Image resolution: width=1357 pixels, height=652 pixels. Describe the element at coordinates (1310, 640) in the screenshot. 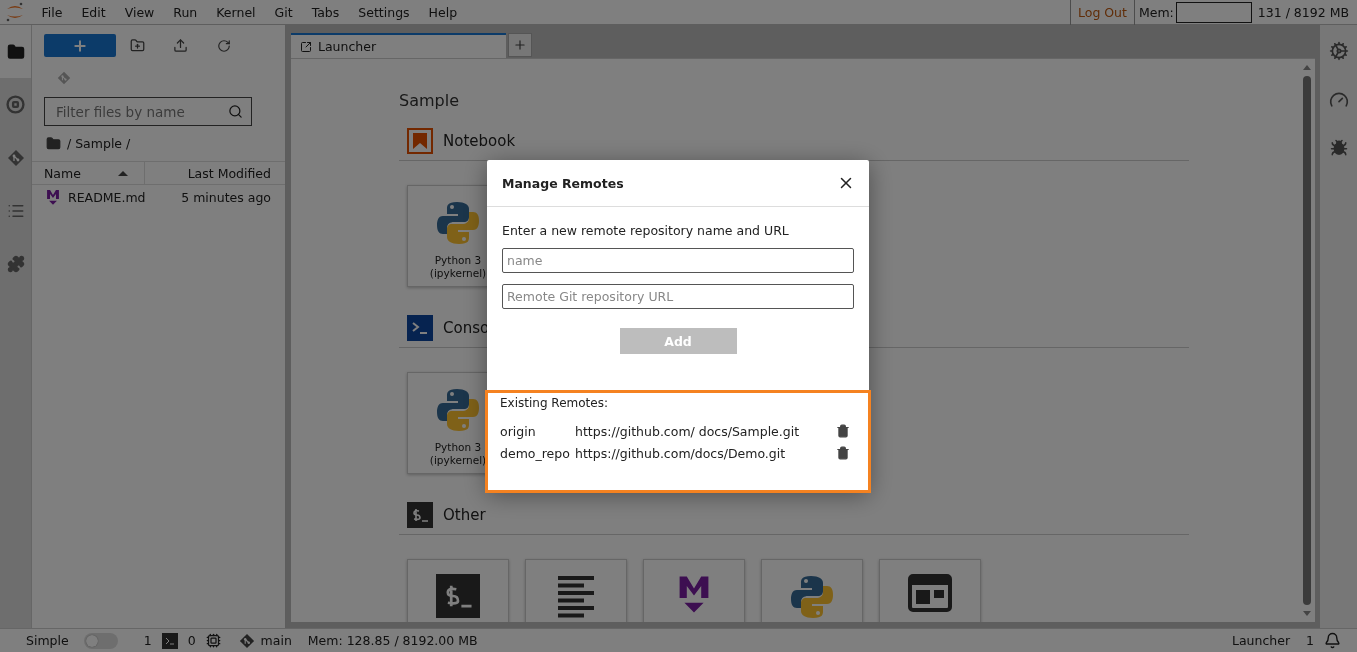

I see `tab-count: 1` at that location.